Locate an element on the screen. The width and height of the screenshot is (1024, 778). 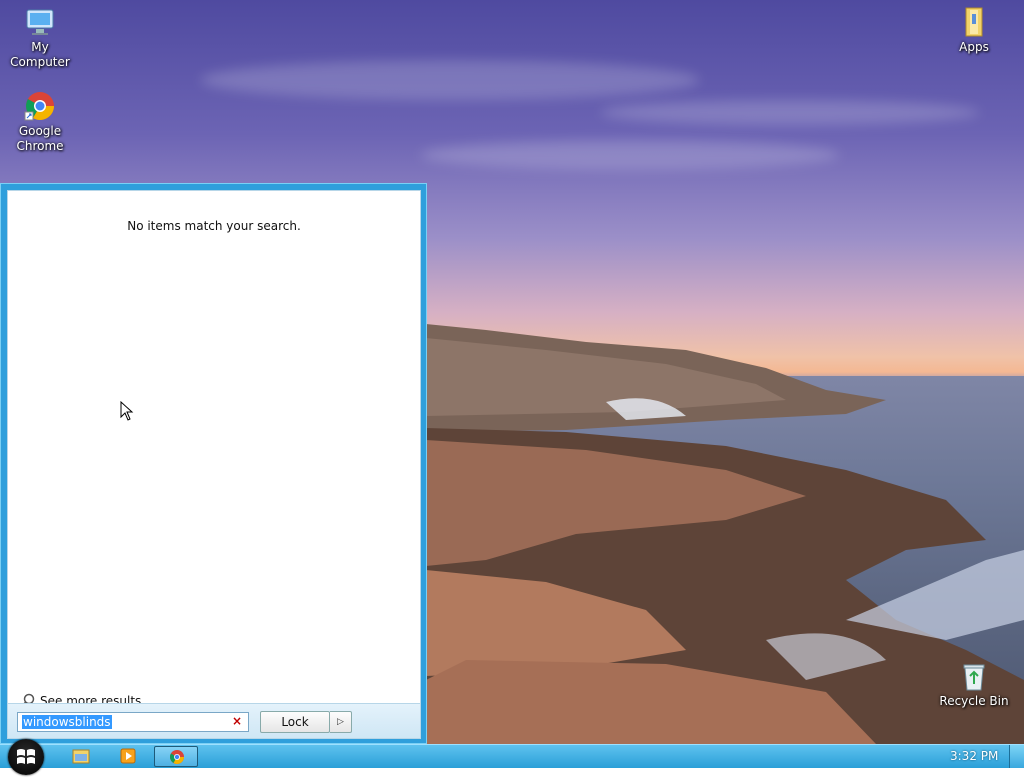
desktop-icon-my-computer: My Computer is located at coordinates (40, 38).